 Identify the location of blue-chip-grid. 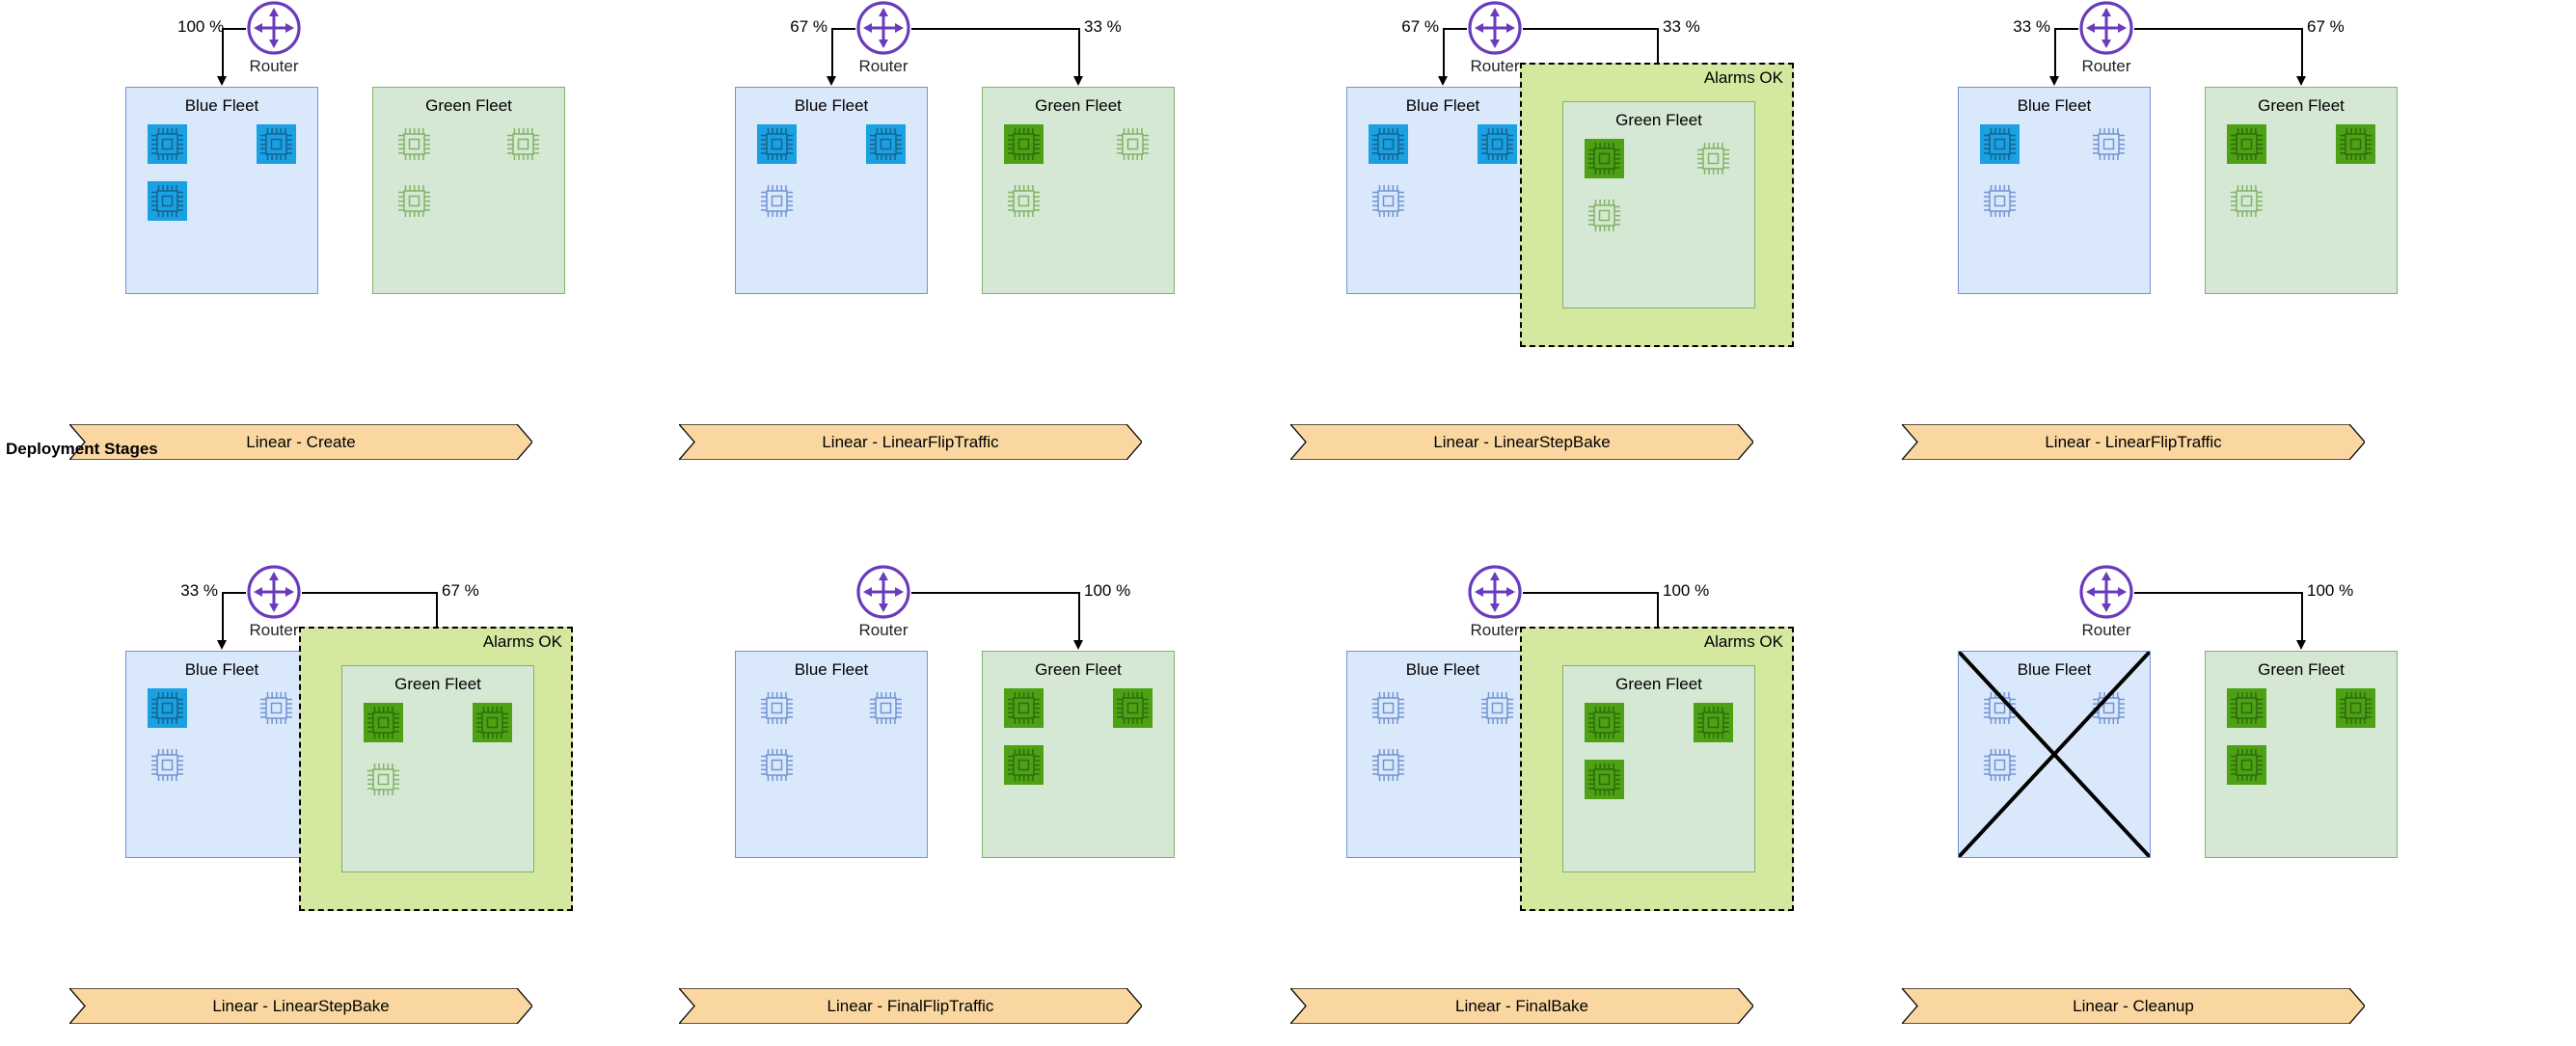
(1442, 172).